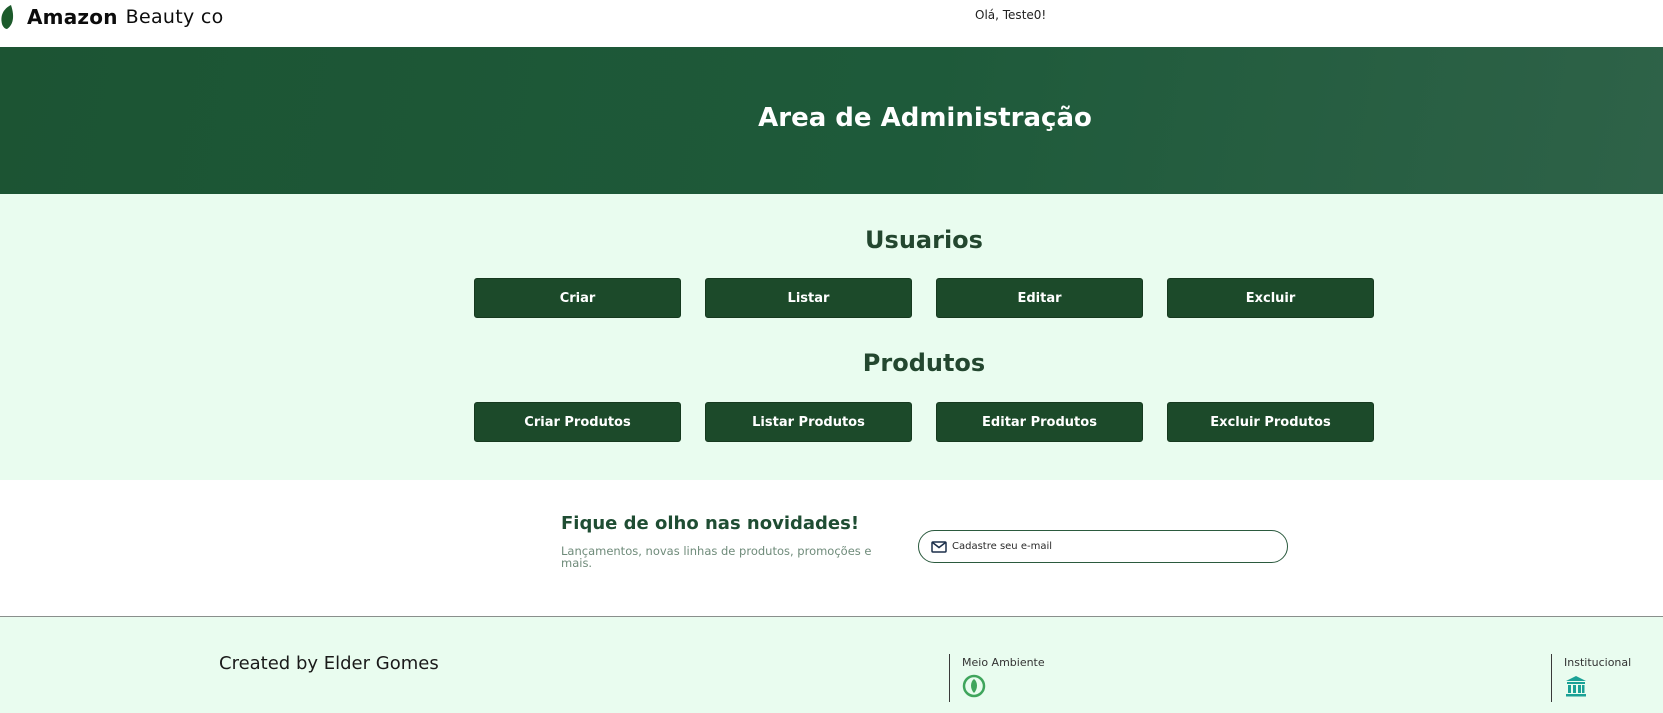  What do you see at coordinates (924, 298) in the screenshot?
I see `users-actions: Criar Listar Editar Excluir` at bounding box center [924, 298].